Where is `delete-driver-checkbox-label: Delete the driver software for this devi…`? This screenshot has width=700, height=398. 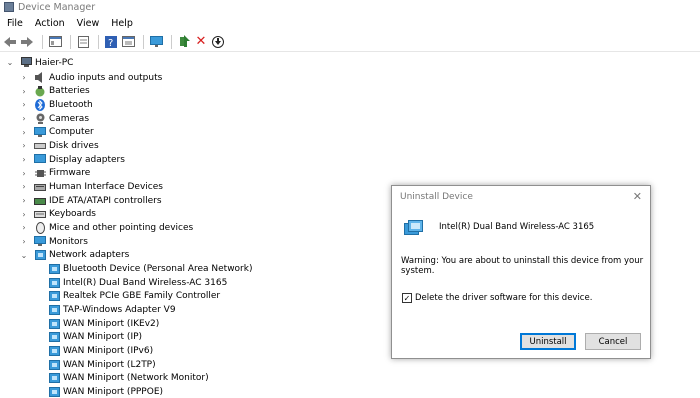 delete-driver-checkbox-label: Delete the driver software for this devi… is located at coordinates (503, 298).